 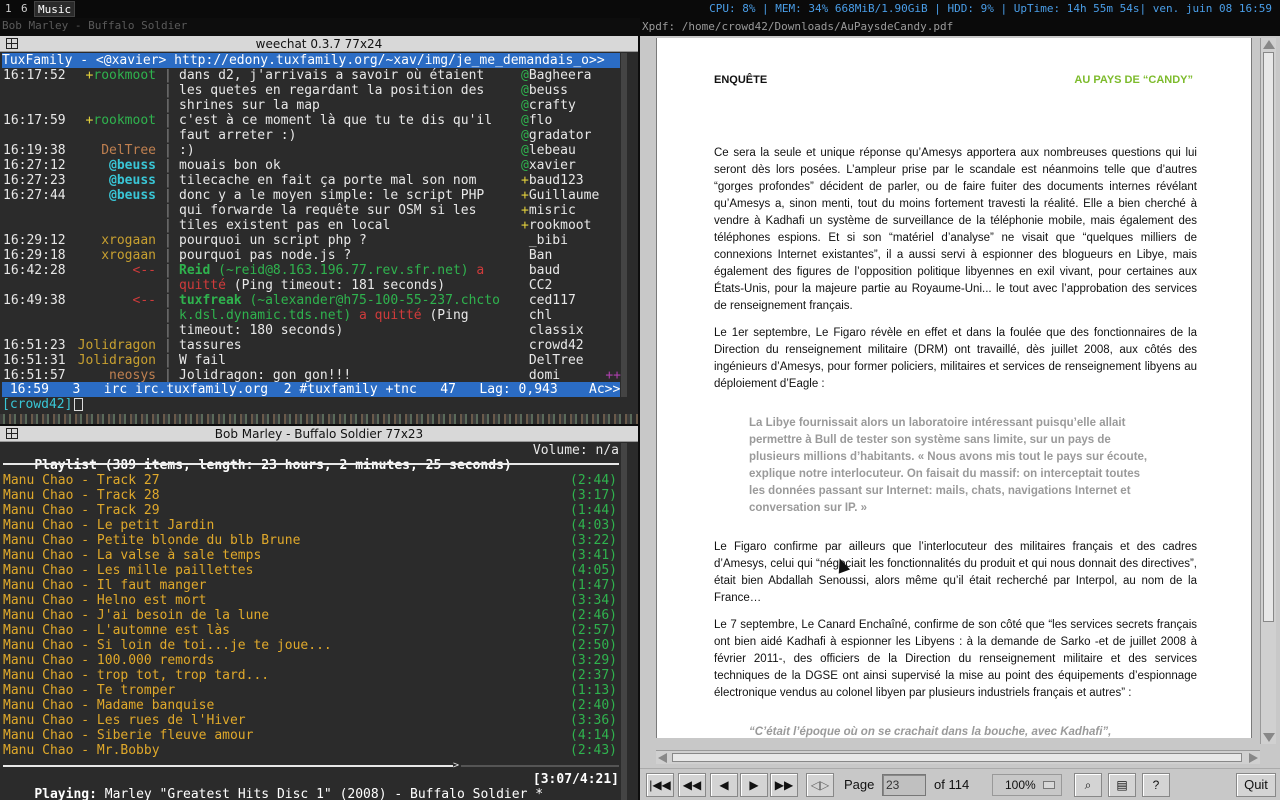 I want to click on history-button: ◁▷, so click(x=820, y=785).